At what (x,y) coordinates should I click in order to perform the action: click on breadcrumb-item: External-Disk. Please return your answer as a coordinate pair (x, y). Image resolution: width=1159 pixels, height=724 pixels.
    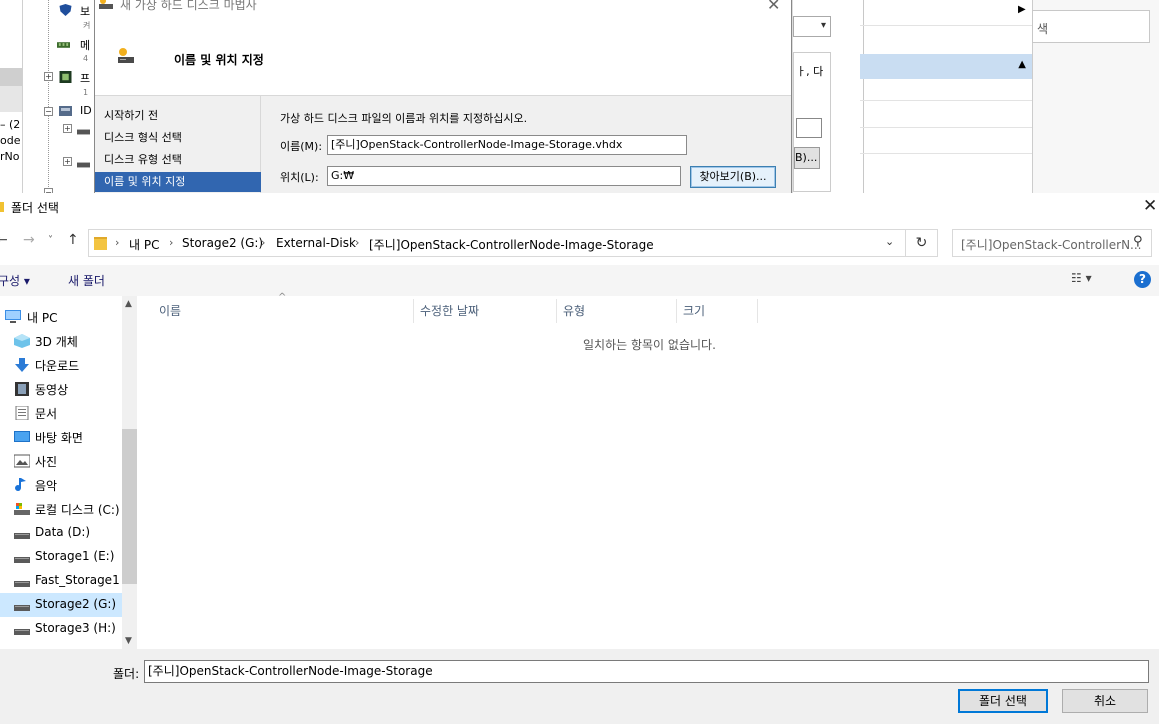
    Looking at the image, I should click on (316, 243).